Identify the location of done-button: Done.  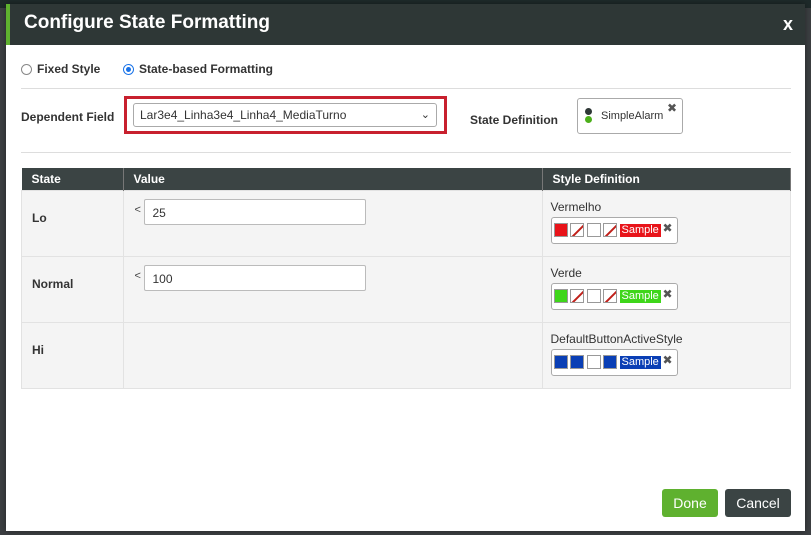
(690, 503).